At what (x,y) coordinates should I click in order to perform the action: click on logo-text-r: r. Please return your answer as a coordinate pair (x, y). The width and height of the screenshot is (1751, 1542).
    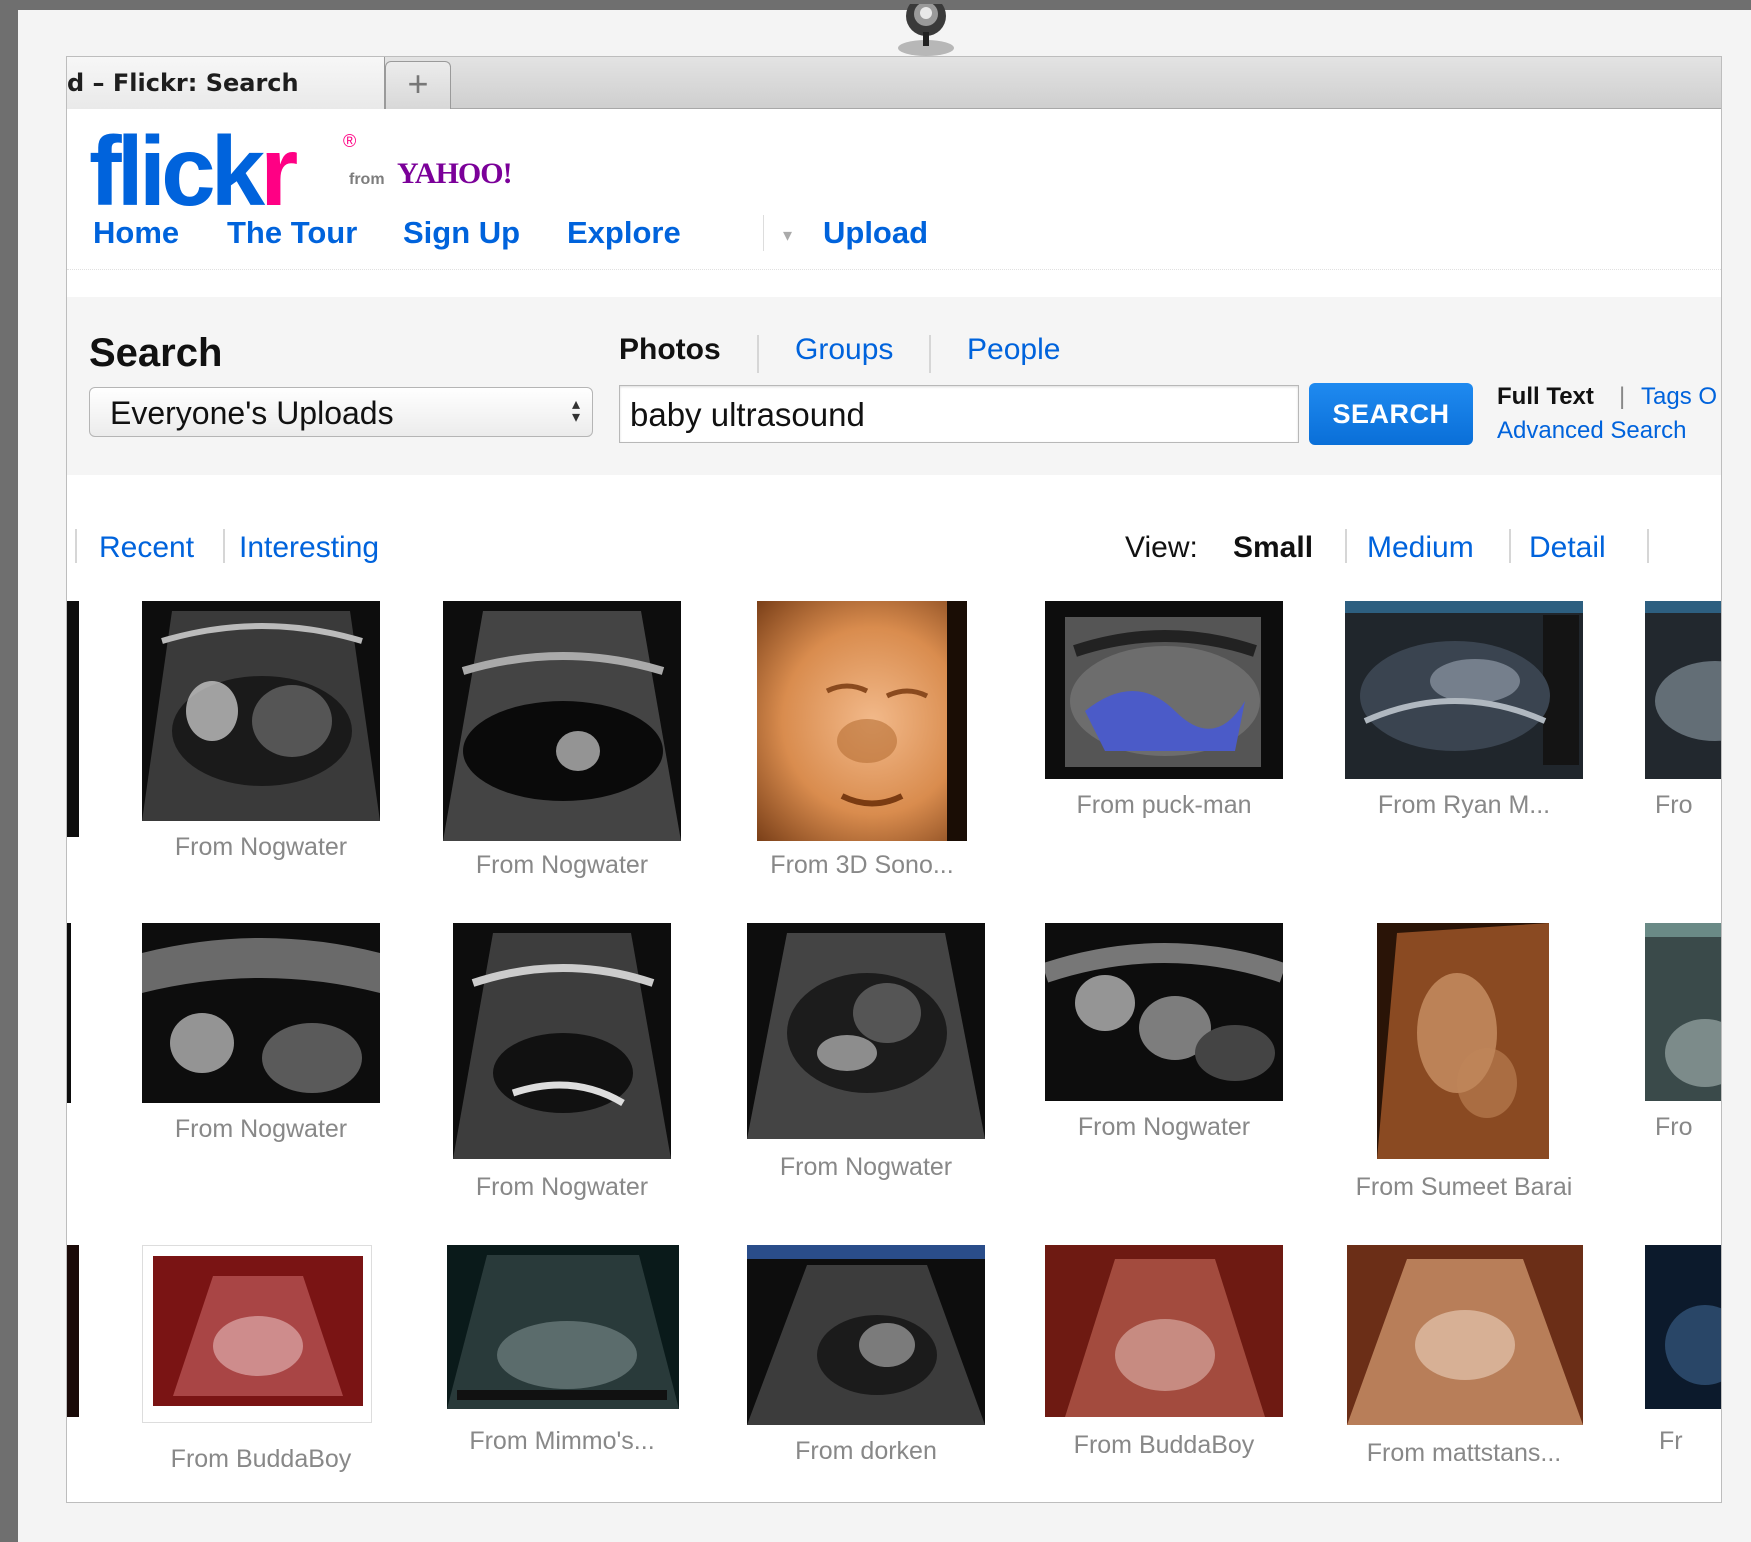
    Looking at the image, I should click on (279, 171).